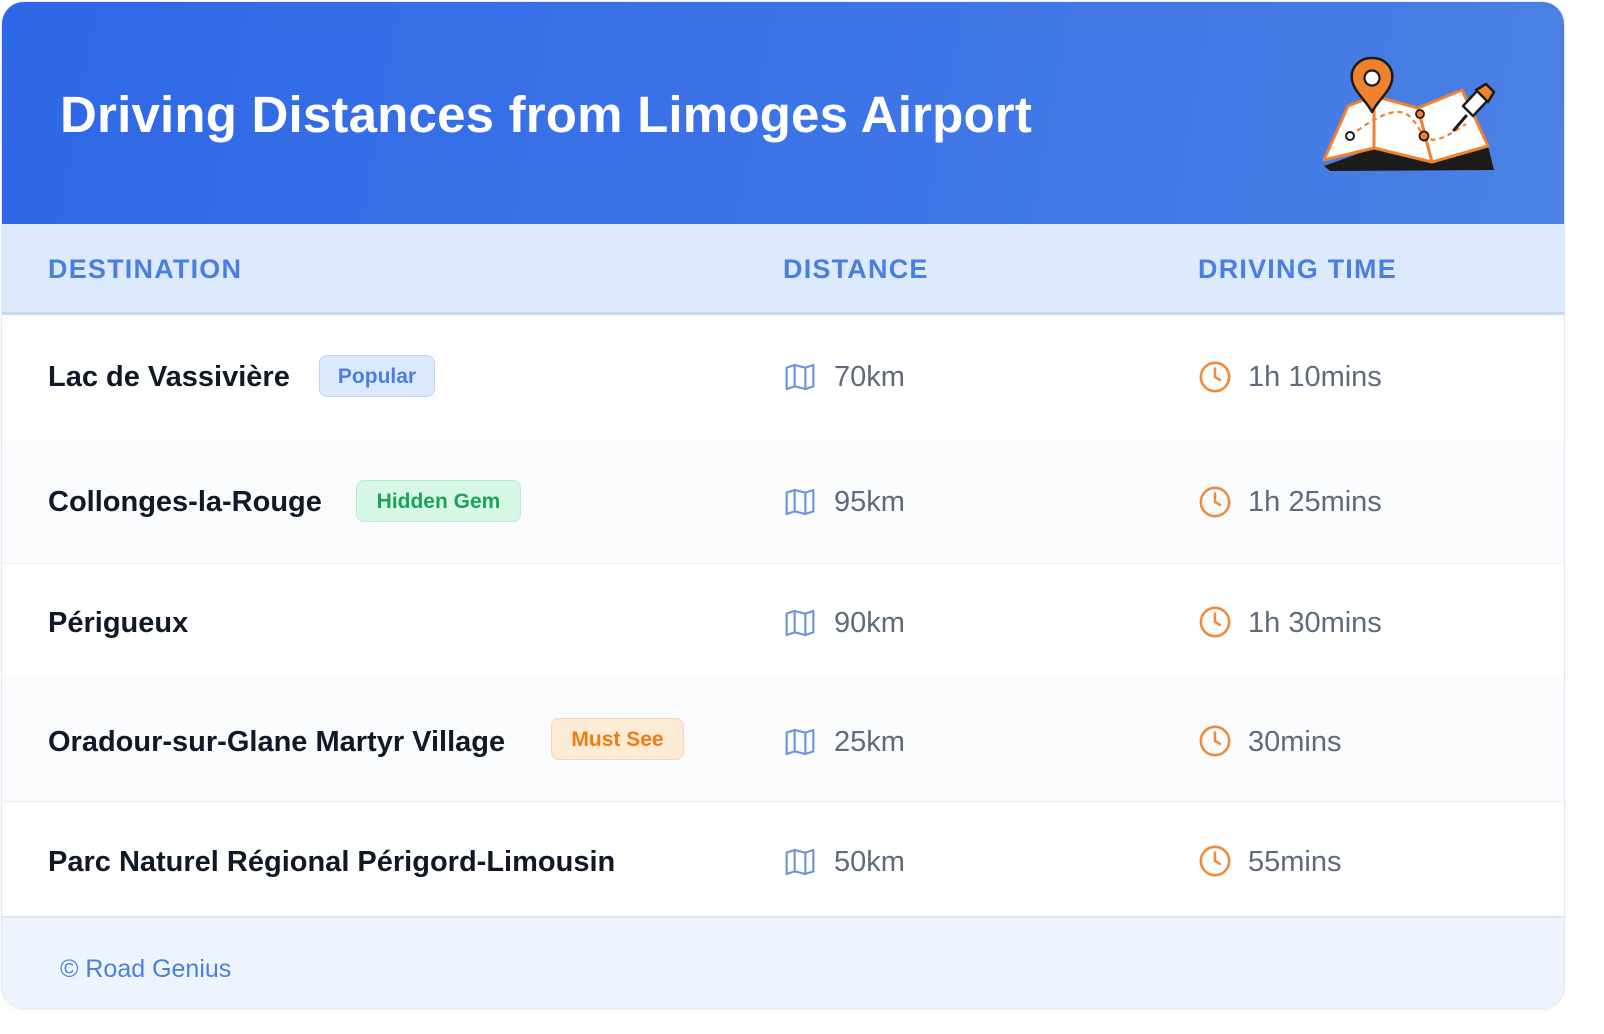 Image resolution: width=1604 pixels, height=1034 pixels. What do you see at coordinates (377, 376) in the screenshot?
I see `popular-badge: Popular` at bounding box center [377, 376].